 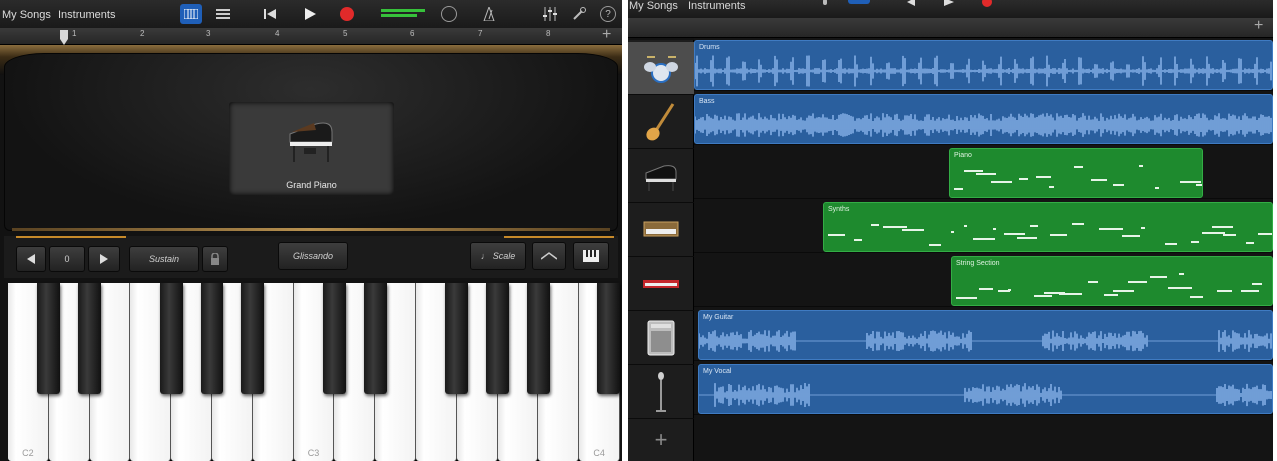 I want to click on record-icon, so click(x=347, y=14).